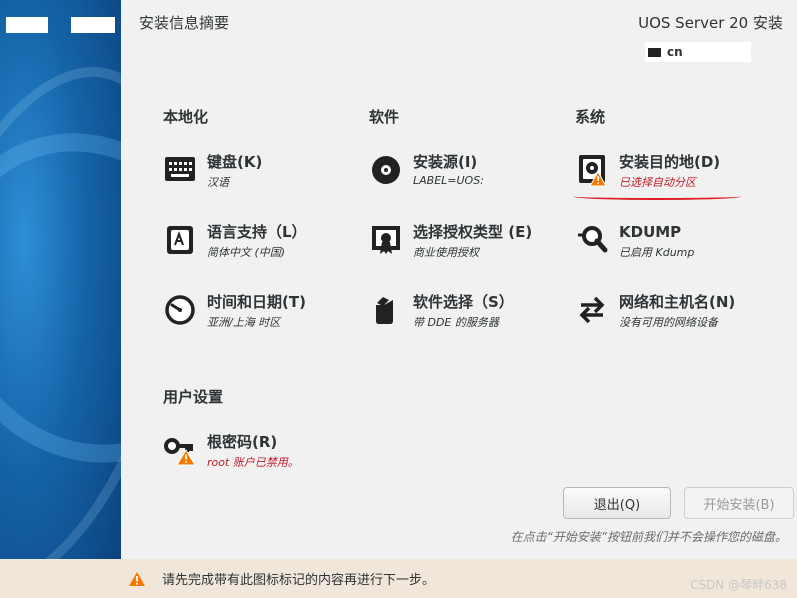  I want to click on spoke-title: 网络和主机名(N), so click(677, 302).